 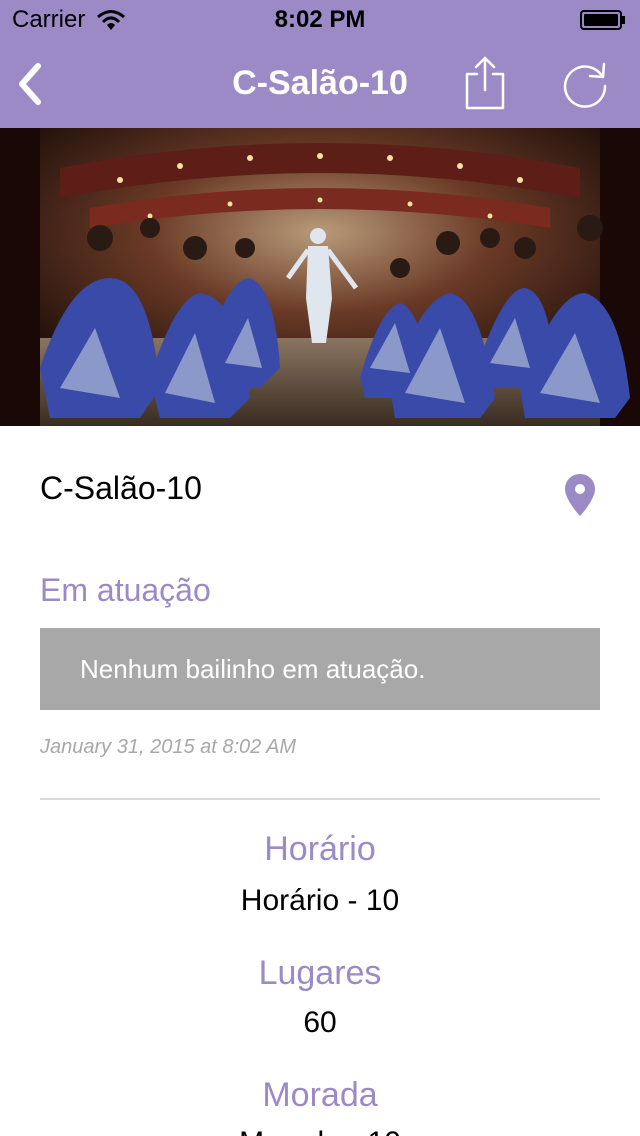 I want to click on info-label-morada: Morada, so click(x=320, y=1095).